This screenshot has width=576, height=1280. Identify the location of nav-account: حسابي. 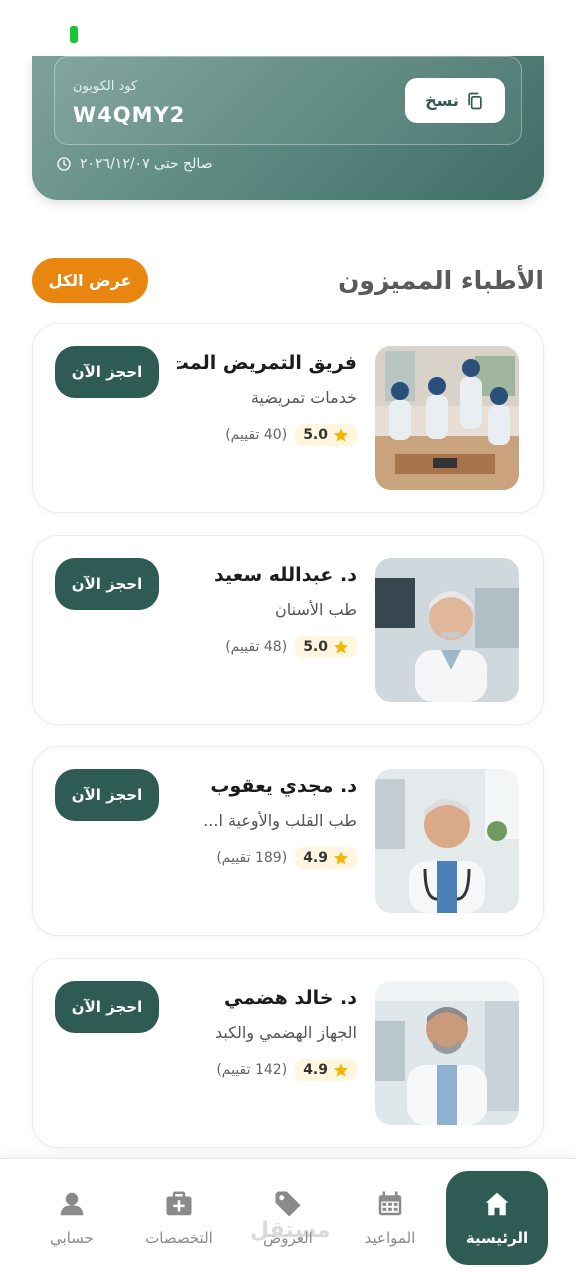
(72, 1218).